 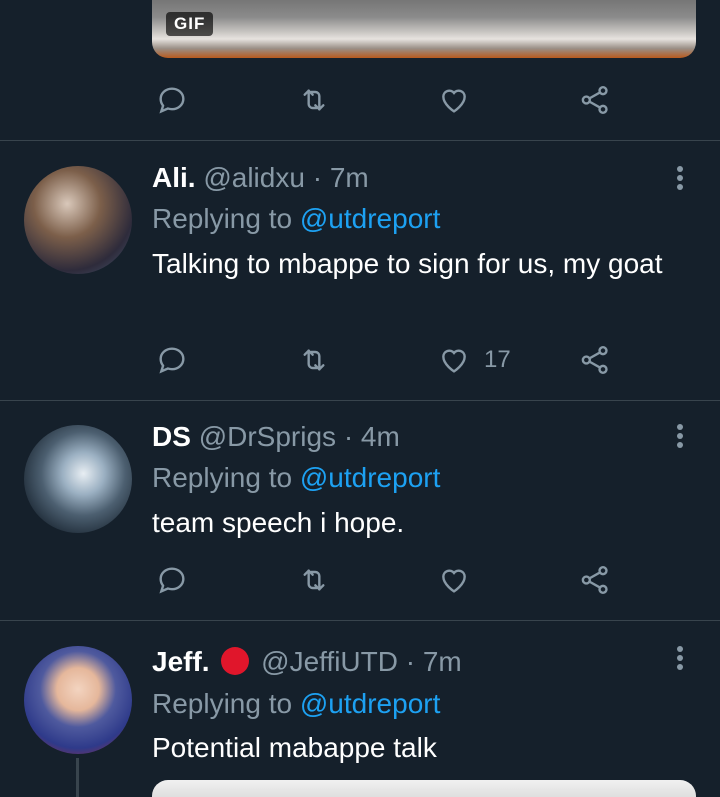 What do you see at coordinates (424, 29) in the screenshot?
I see `gif-media: GIF` at bounding box center [424, 29].